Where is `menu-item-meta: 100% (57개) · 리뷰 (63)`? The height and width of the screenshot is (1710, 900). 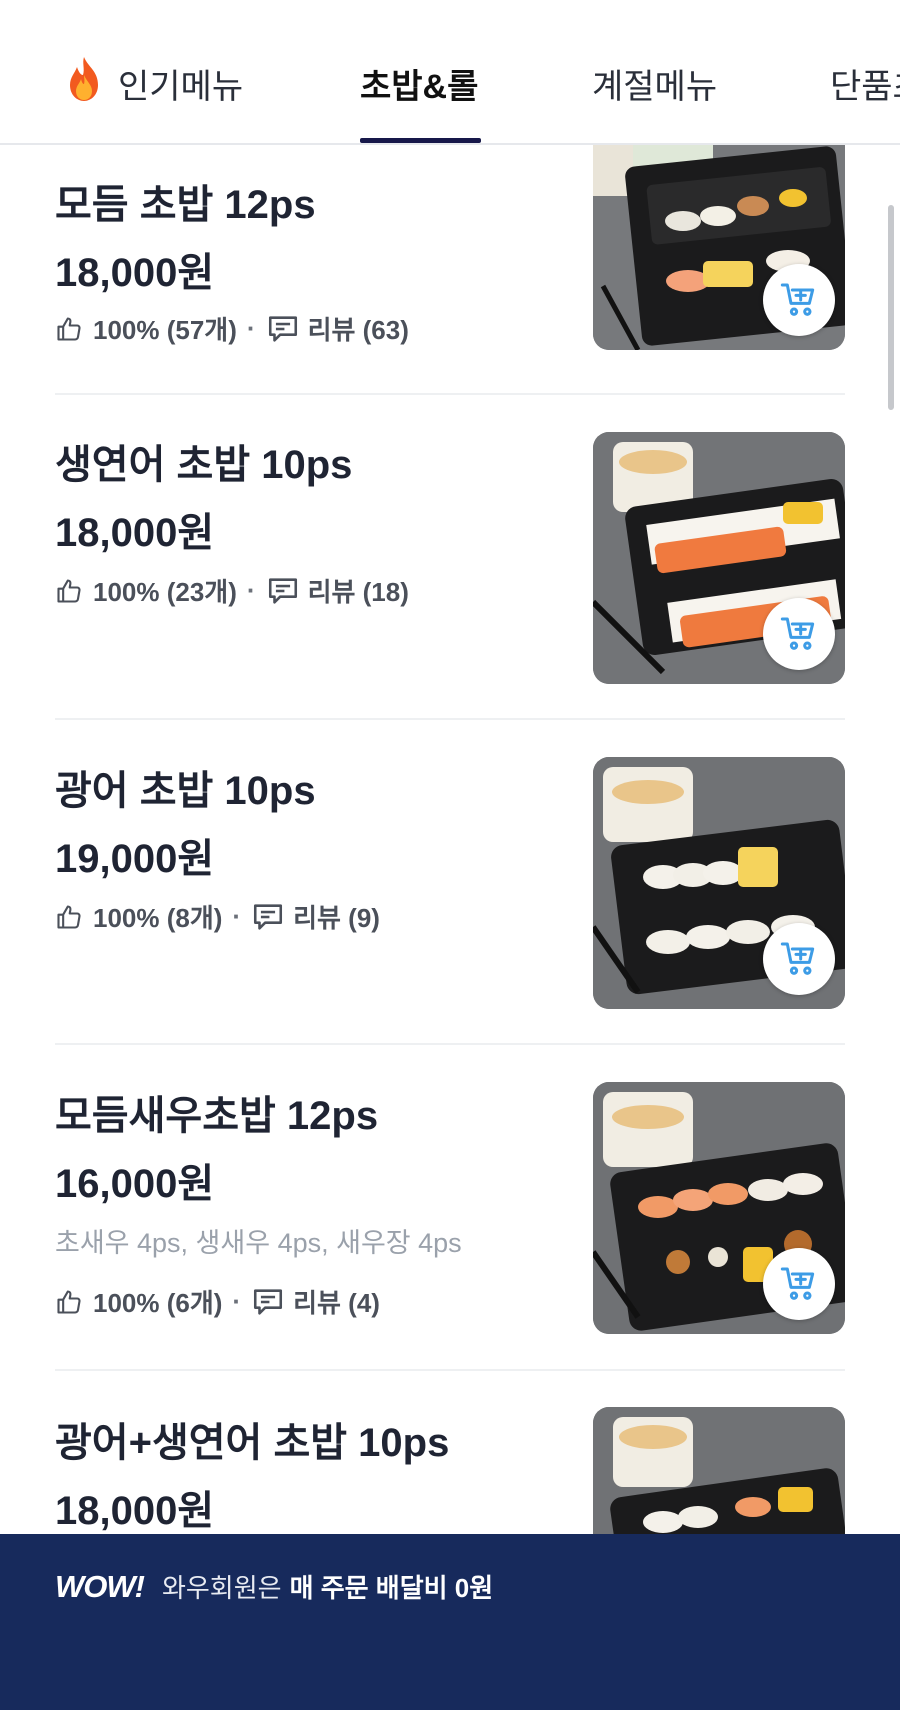
menu-item-meta: 100% (57개) · 리뷰 (63) is located at coordinates (232, 328).